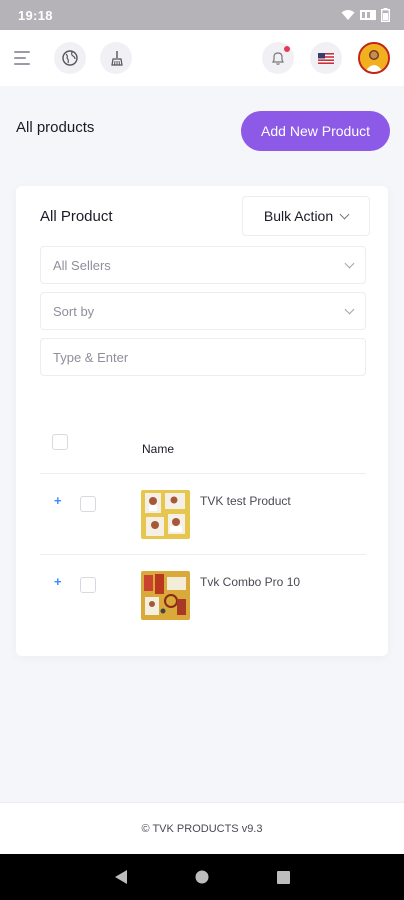 The width and height of the screenshot is (404, 900). Describe the element at coordinates (348, 15) in the screenshot. I see `wifi-icon` at that location.